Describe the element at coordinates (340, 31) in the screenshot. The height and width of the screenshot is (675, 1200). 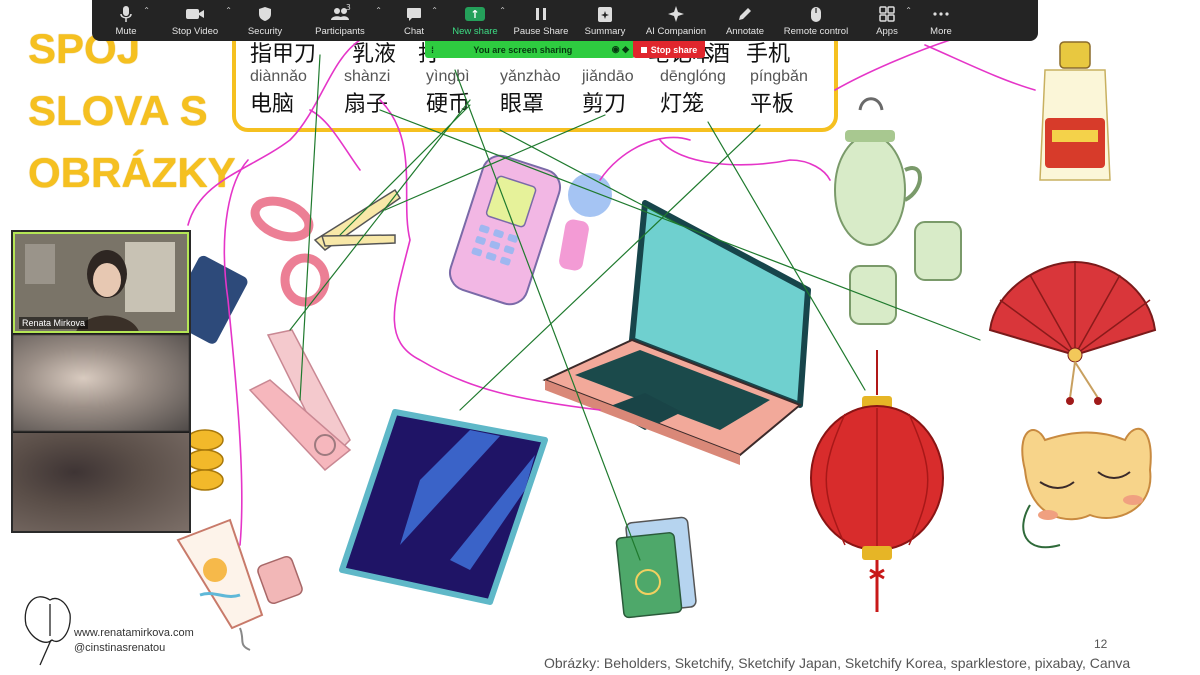
I see `participants-label: Participants` at that location.